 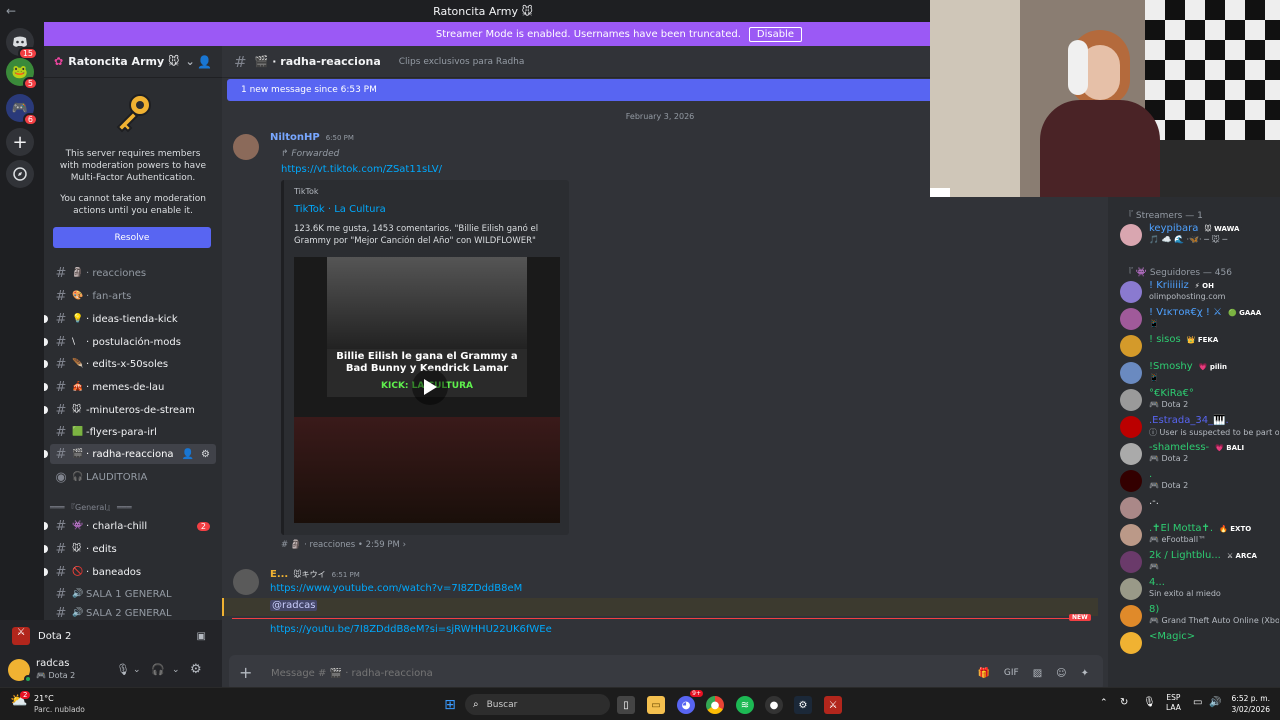 What do you see at coordinates (130, 526) in the screenshot?
I see `channel-charla-chill: # 👾 · charla-chill 2` at bounding box center [130, 526].